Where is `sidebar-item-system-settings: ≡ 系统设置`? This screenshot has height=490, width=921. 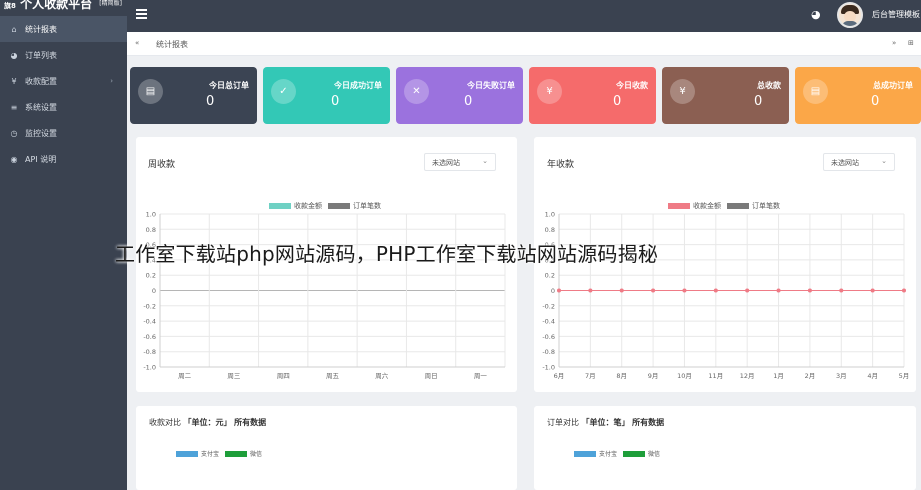
sidebar-item-system-settings: ≡ 系统设置 is located at coordinates (63, 107).